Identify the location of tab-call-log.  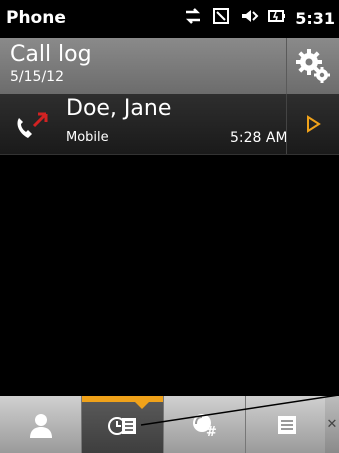
(123, 424).